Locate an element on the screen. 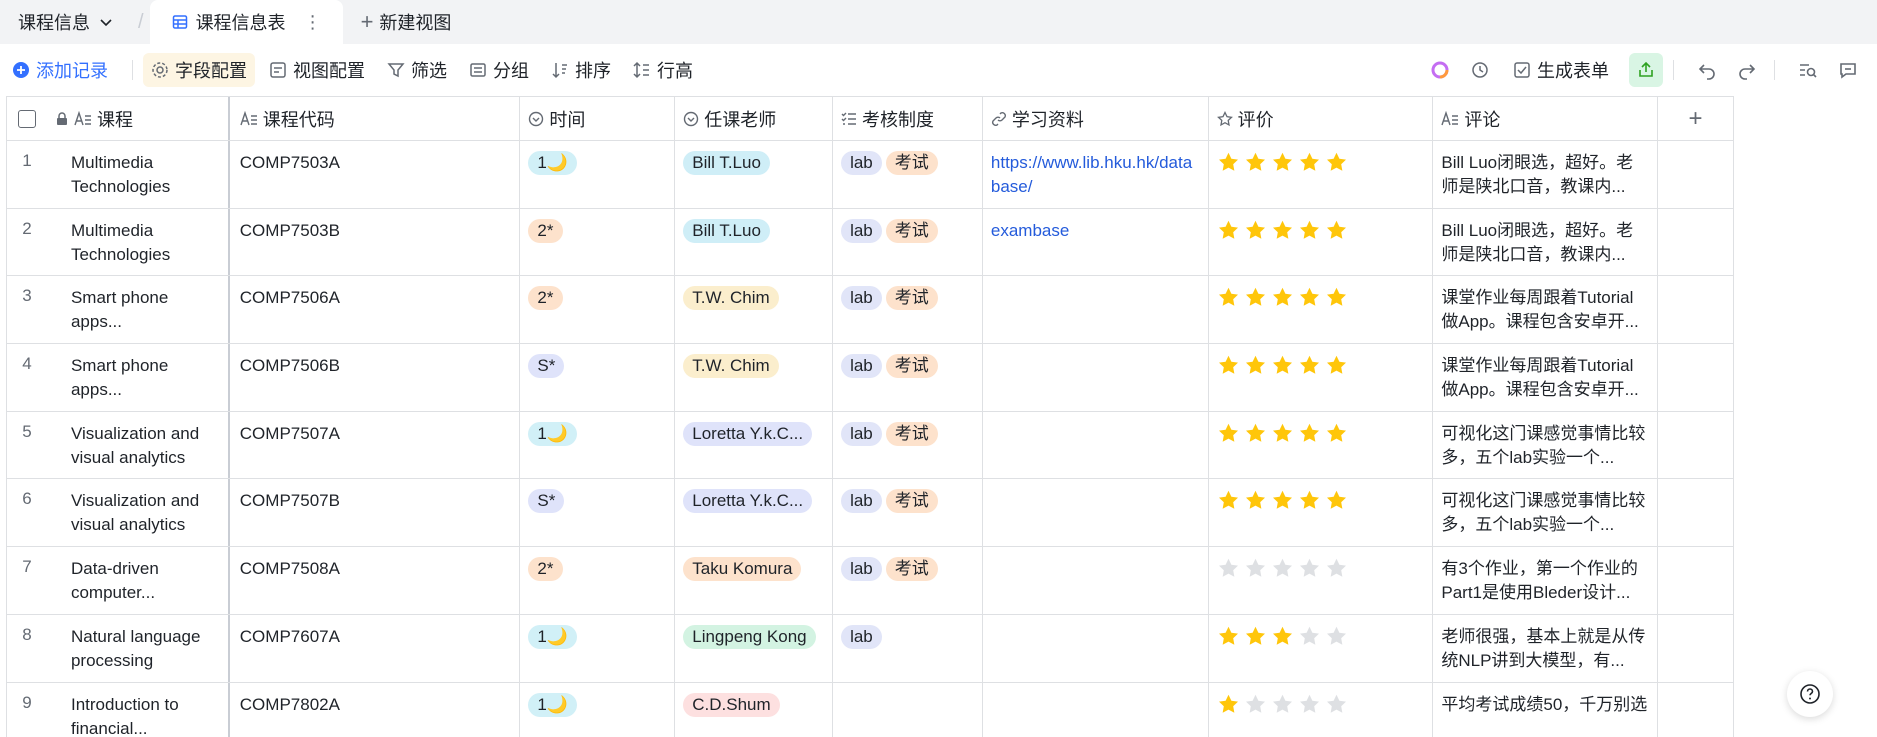 The image size is (1877, 737). column-header-material: 学习资料 is located at coordinates (1096, 118).